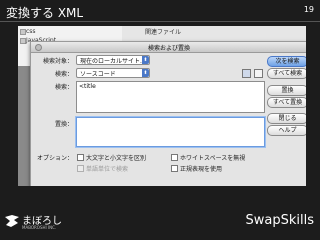 This screenshot has height=240, width=320. I want to click on page-number: 19, so click(308, 9).